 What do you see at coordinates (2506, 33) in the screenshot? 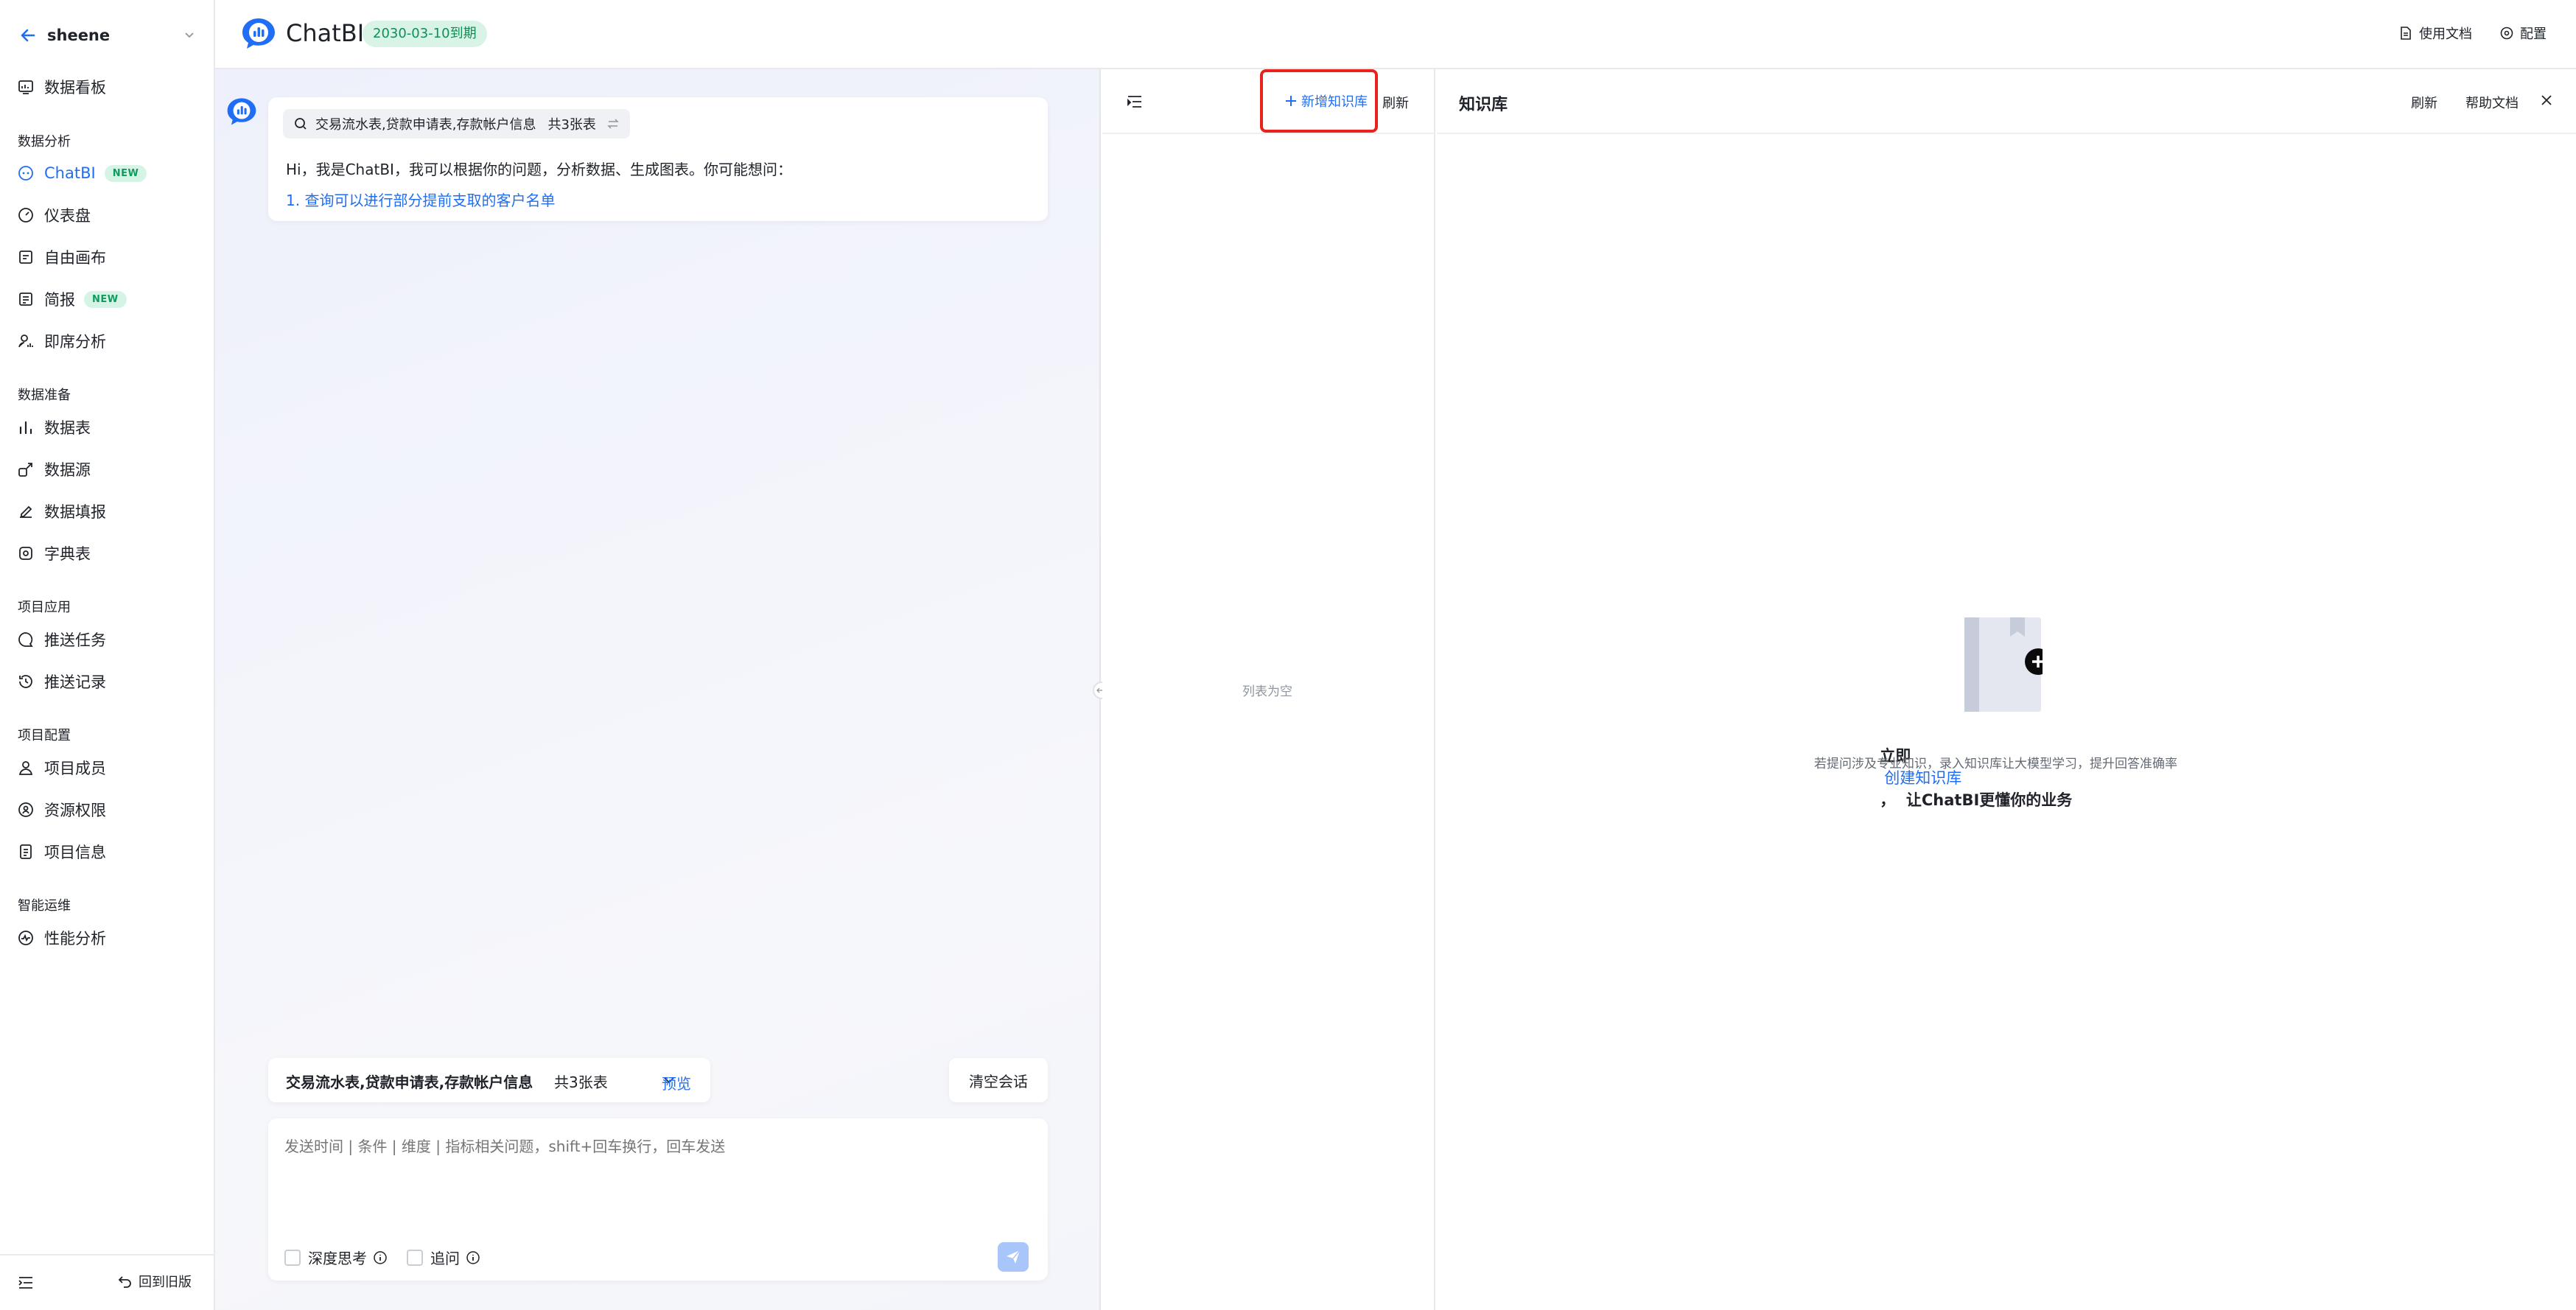
I see `gear-icon` at bounding box center [2506, 33].